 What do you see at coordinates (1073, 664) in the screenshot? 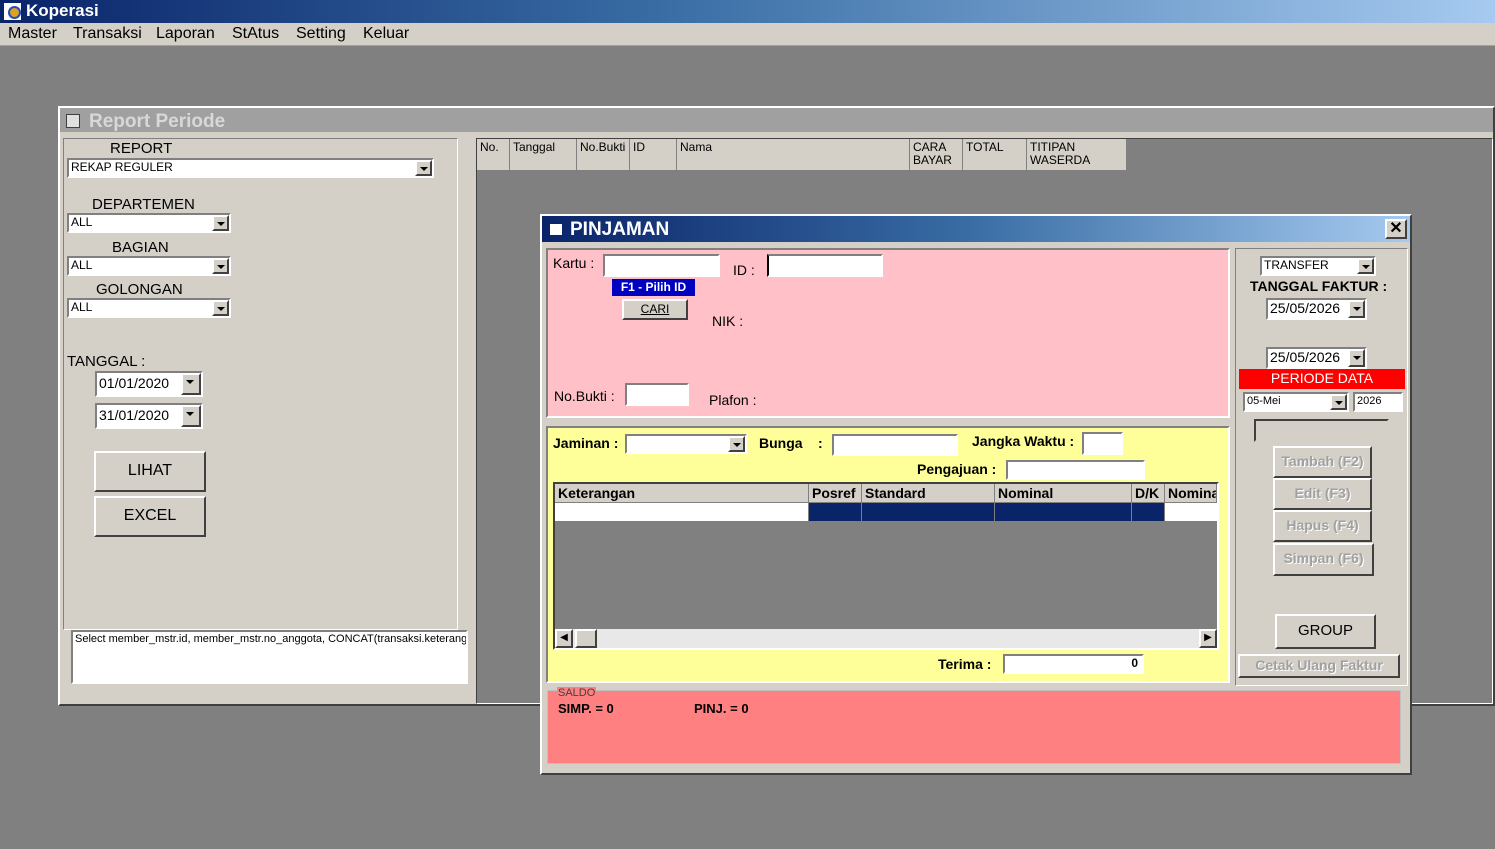
I see `terima-input: 0` at bounding box center [1073, 664].